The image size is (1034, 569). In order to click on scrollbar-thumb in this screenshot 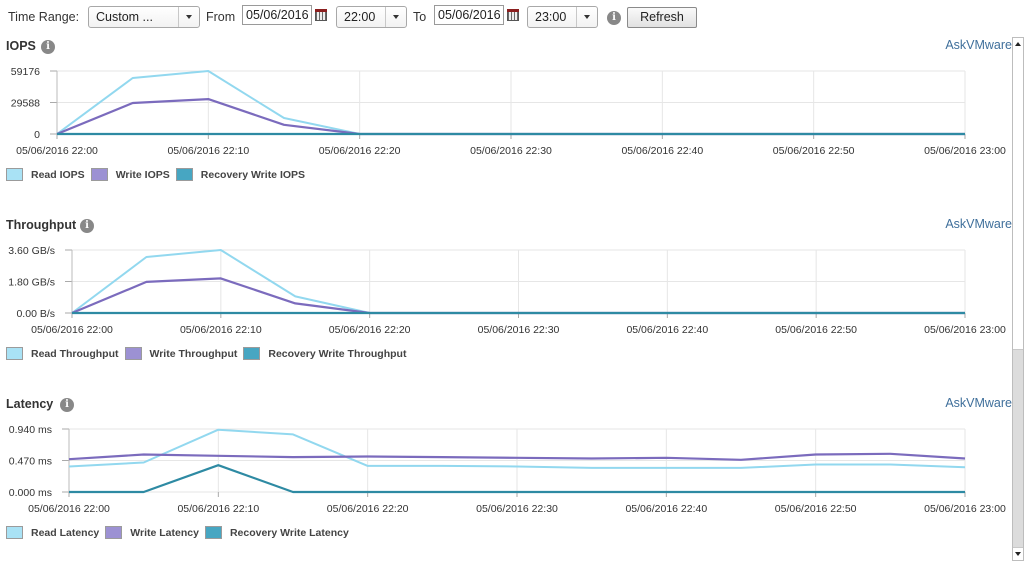, I will do `click(1018, 200)`.